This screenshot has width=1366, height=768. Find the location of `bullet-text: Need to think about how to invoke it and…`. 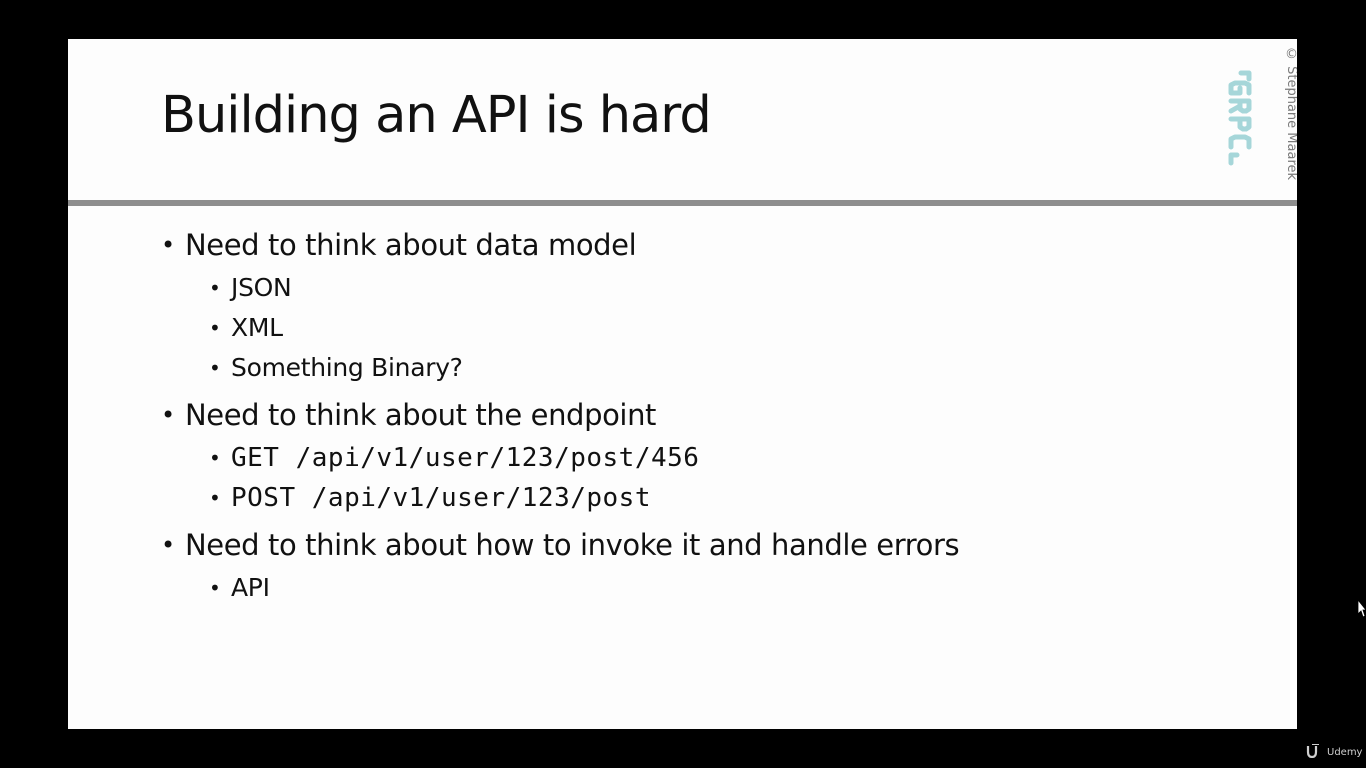

bullet-text: Need to think about how to invoke it and… is located at coordinates (572, 545).